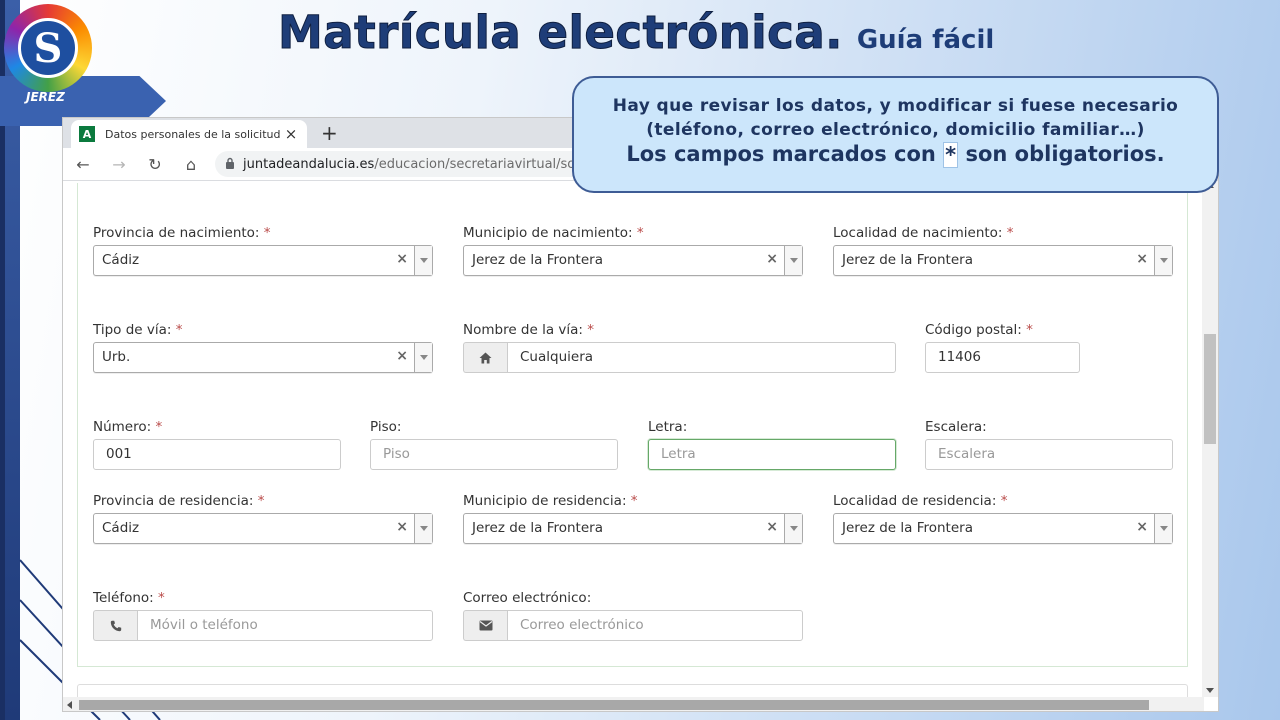 Image resolution: width=1280 pixels, height=720 pixels. I want to click on field-letra: Letra, so click(772, 444).